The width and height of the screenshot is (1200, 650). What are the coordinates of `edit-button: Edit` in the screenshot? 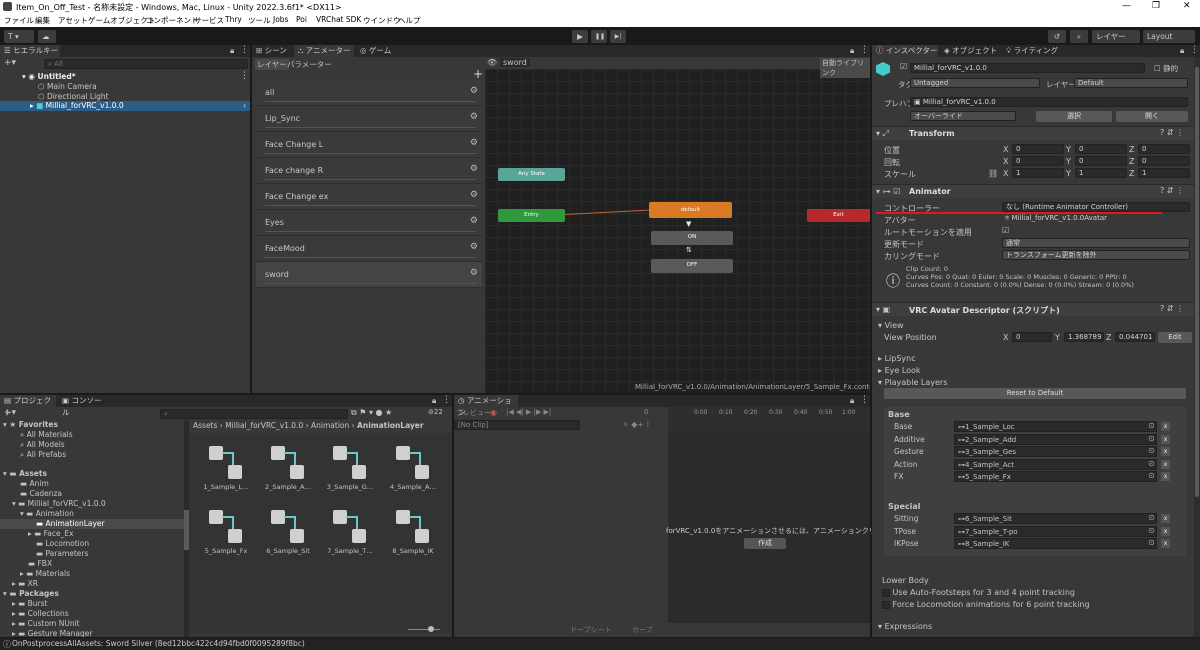 It's located at (1175, 337).